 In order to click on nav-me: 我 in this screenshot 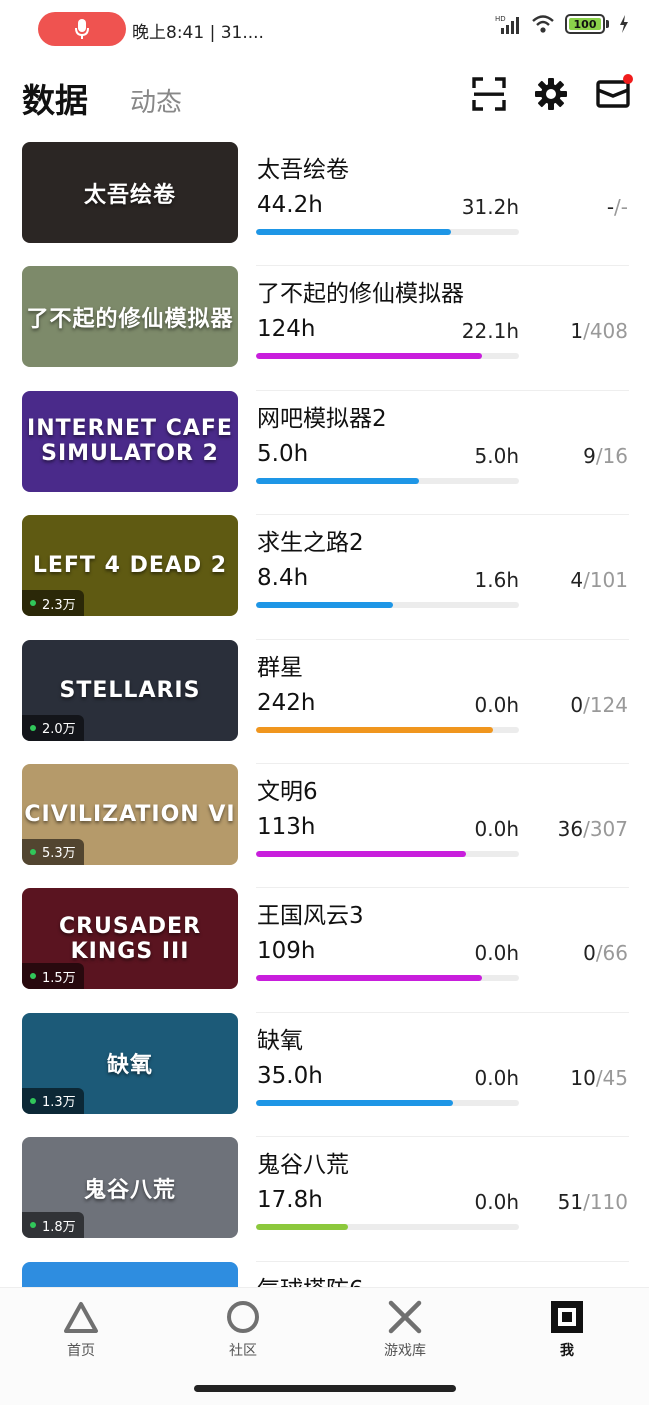, I will do `click(567, 1330)`.